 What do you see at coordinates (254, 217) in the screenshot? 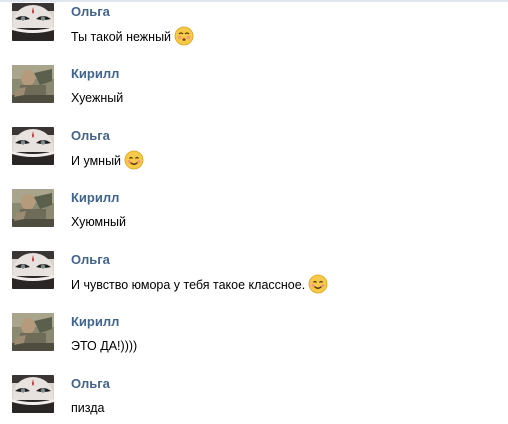
I see `message-item: Кирилл Хуюмный` at bounding box center [254, 217].